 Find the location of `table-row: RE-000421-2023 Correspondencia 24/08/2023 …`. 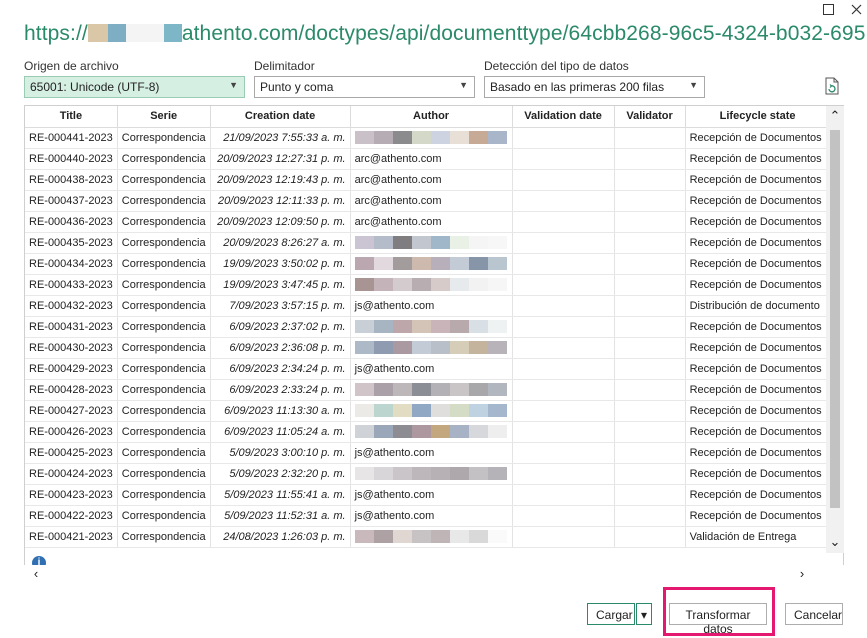

table-row: RE-000421-2023 Correspondencia 24/08/2023 … is located at coordinates (428, 537).